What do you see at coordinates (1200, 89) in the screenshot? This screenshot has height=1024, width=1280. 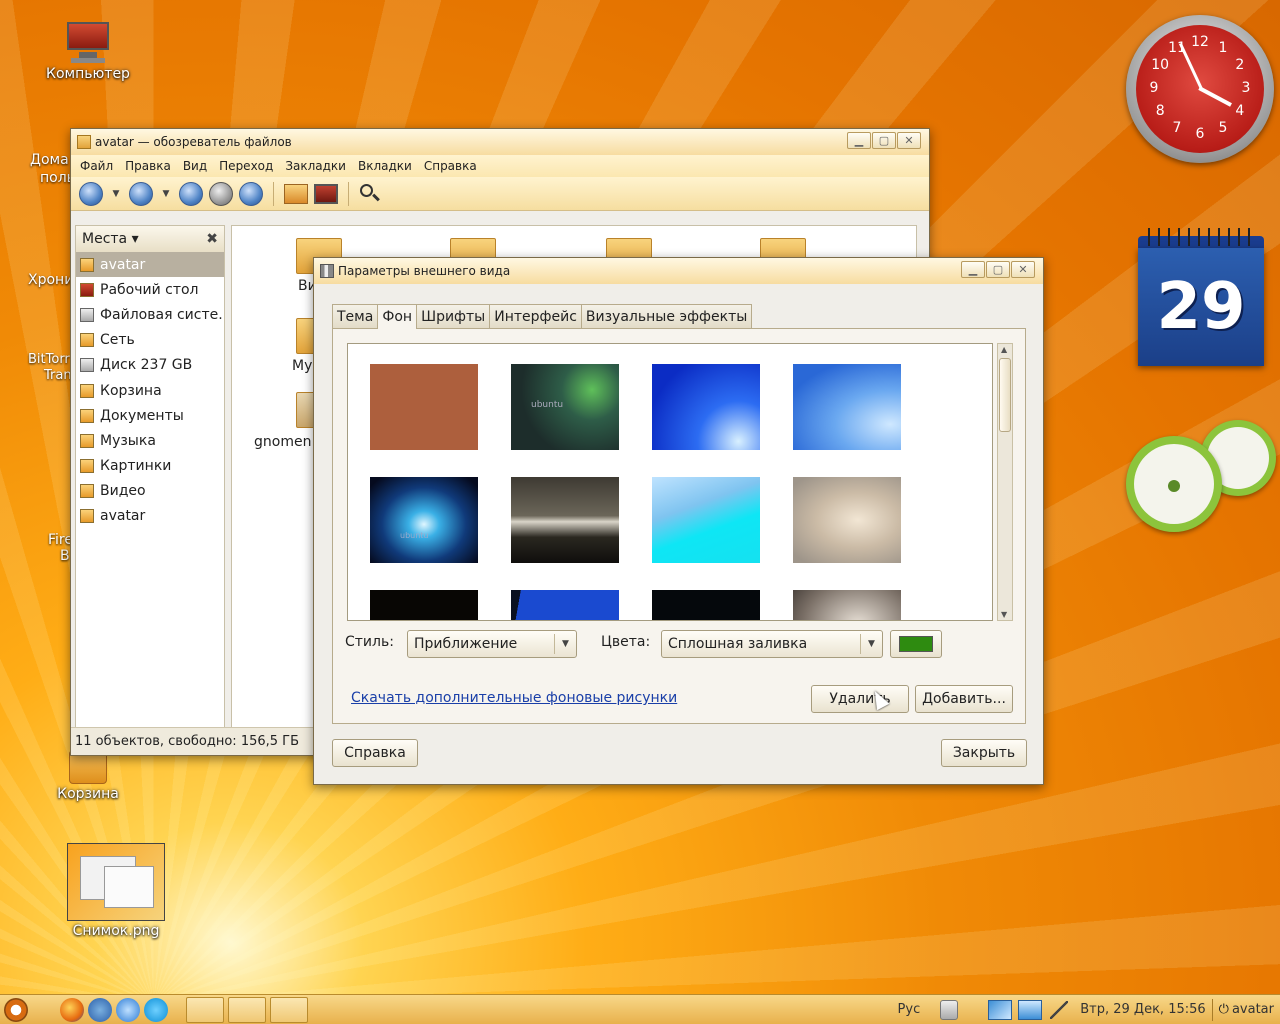 I see `clock-widget: 12 1 2 3 4 5 6 7 8 9 10 11` at bounding box center [1200, 89].